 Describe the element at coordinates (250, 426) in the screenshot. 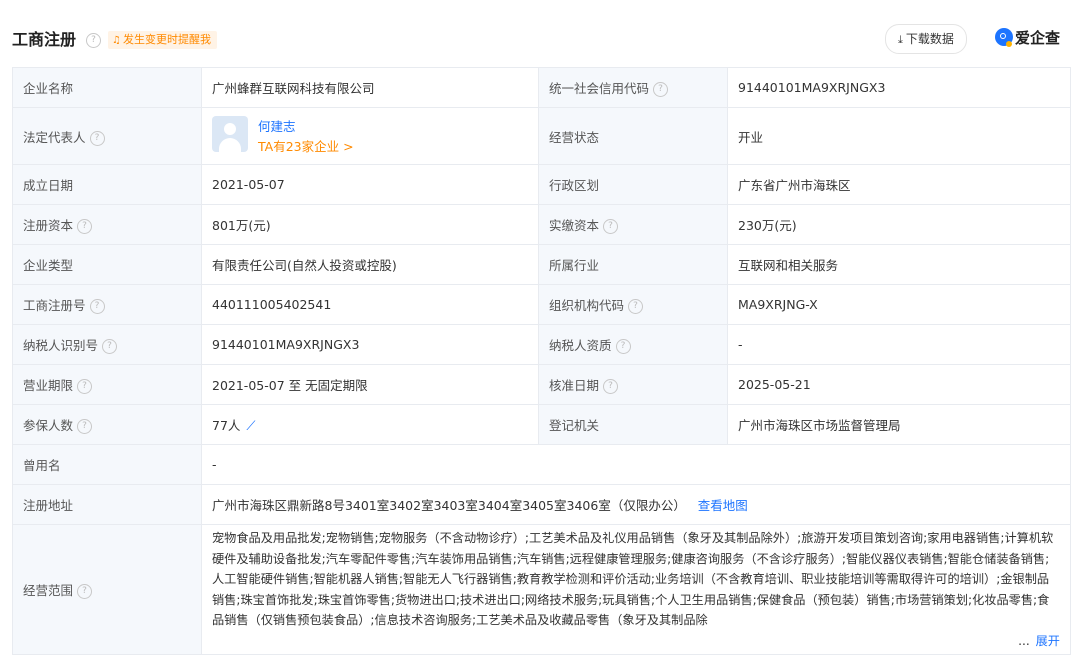

I see `trend-chart-icon: ⟋` at that location.